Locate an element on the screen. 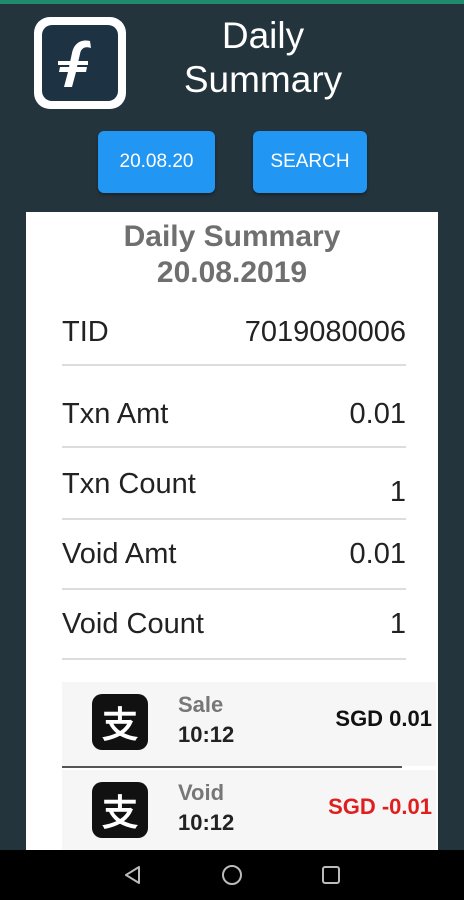  summary-row-label: Void Amt is located at coordinates (119, 554).